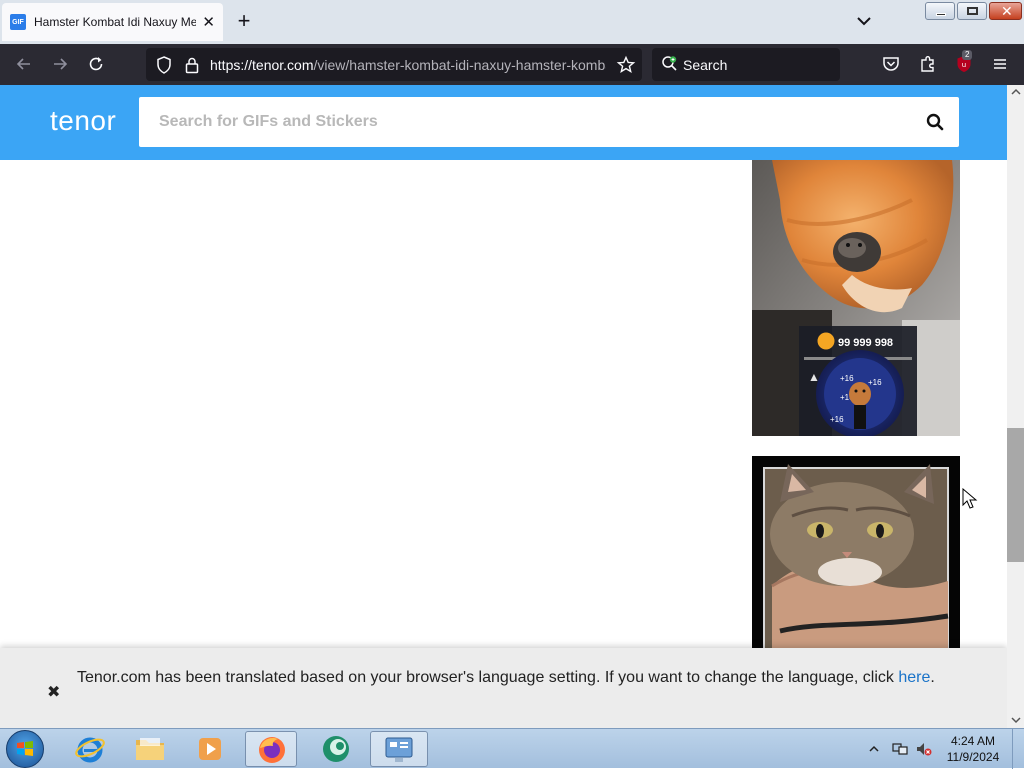 The width and height of the screenshot is (1024, 769). What do you see at coordinates (626, 65) in the screenshot?
I see `bookmark-star-icon` at bounding box center [626, 65].